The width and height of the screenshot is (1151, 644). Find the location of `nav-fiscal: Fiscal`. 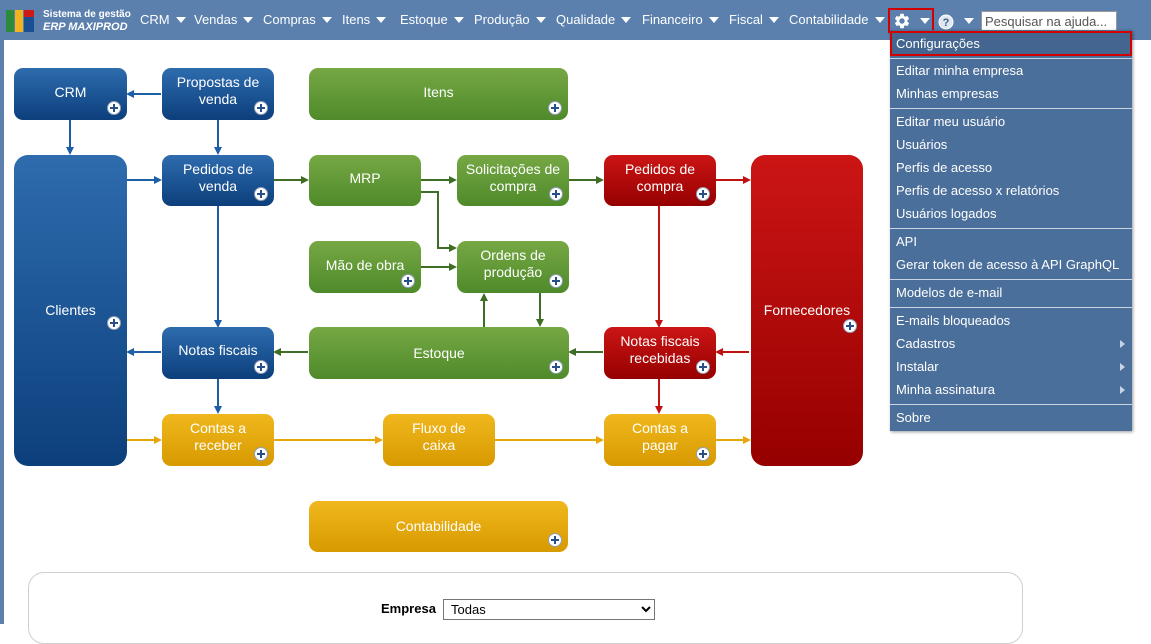

nav-fiscal: Fiscal is located at coordinates (754, 20).